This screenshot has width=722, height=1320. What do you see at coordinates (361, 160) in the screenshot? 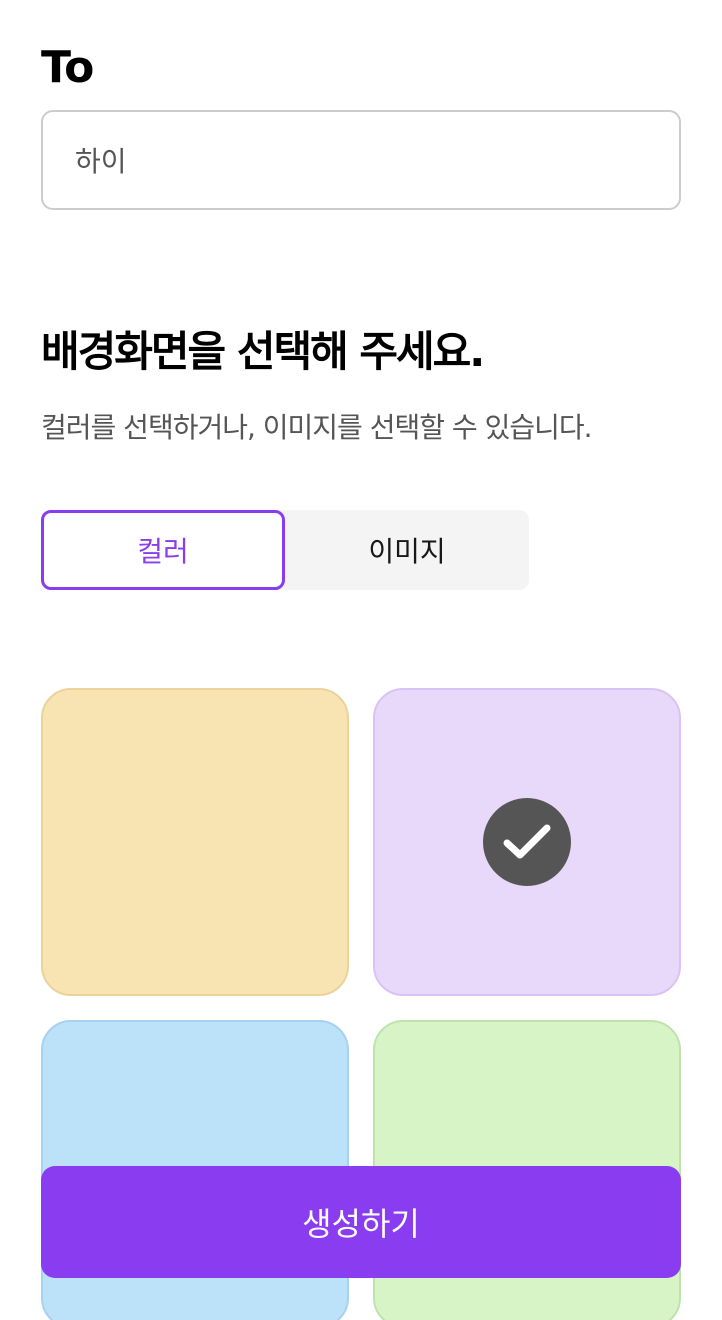
I see `to-input` at bounding box center [361, 160].